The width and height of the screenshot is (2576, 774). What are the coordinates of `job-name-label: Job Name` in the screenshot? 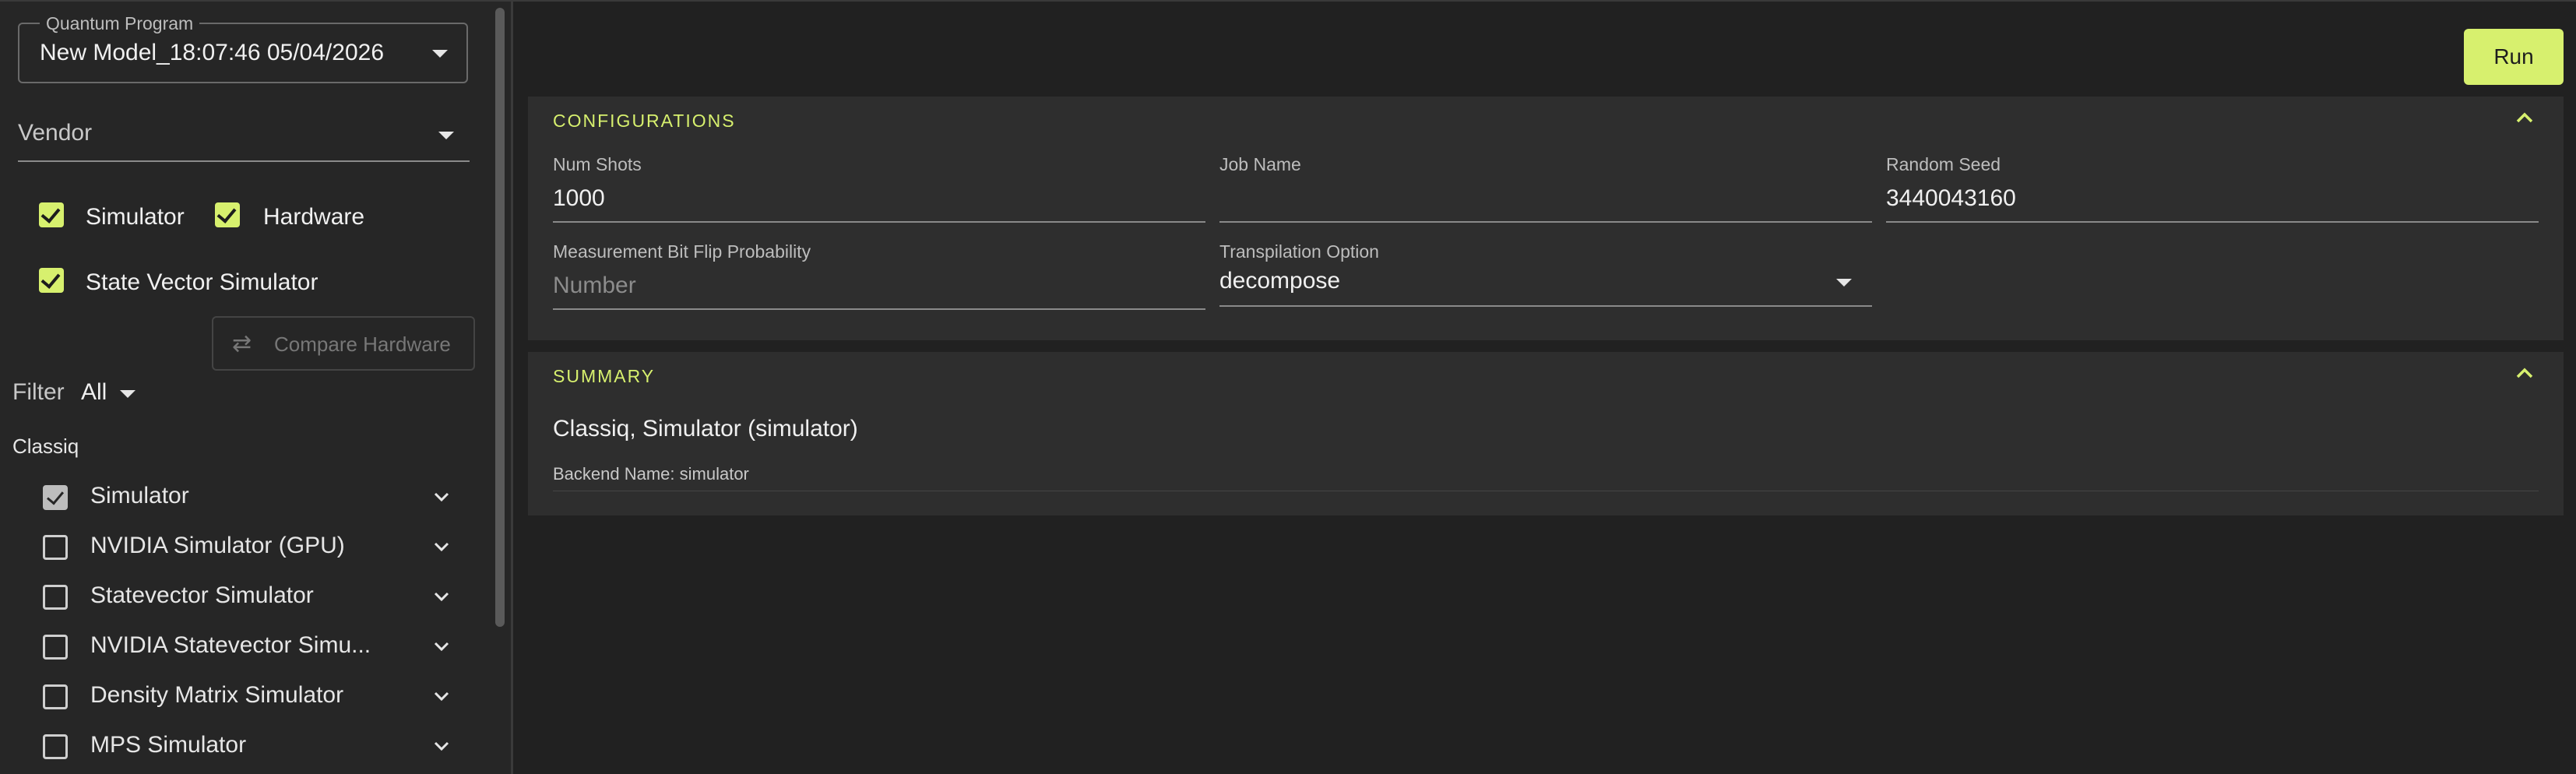 It's located at (1260, 164).